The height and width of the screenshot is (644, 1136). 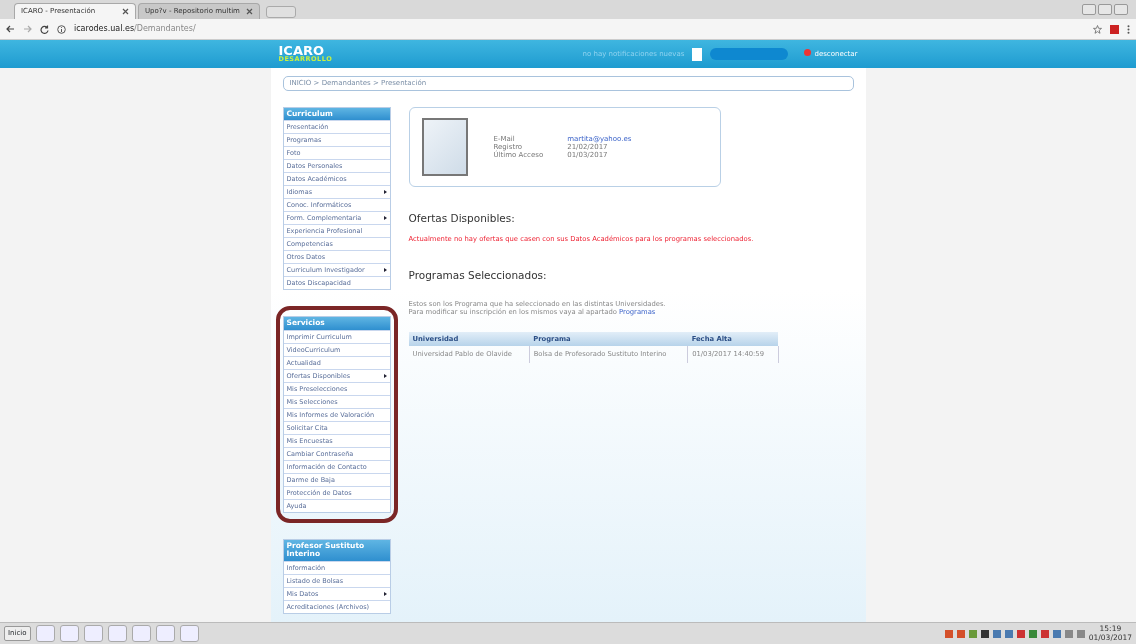 What do you see at coordinates (135, 29) in the screenshot?
I see `address-field: icarodes.ual.es/Demandantes/` at bounding box center [135, 29].